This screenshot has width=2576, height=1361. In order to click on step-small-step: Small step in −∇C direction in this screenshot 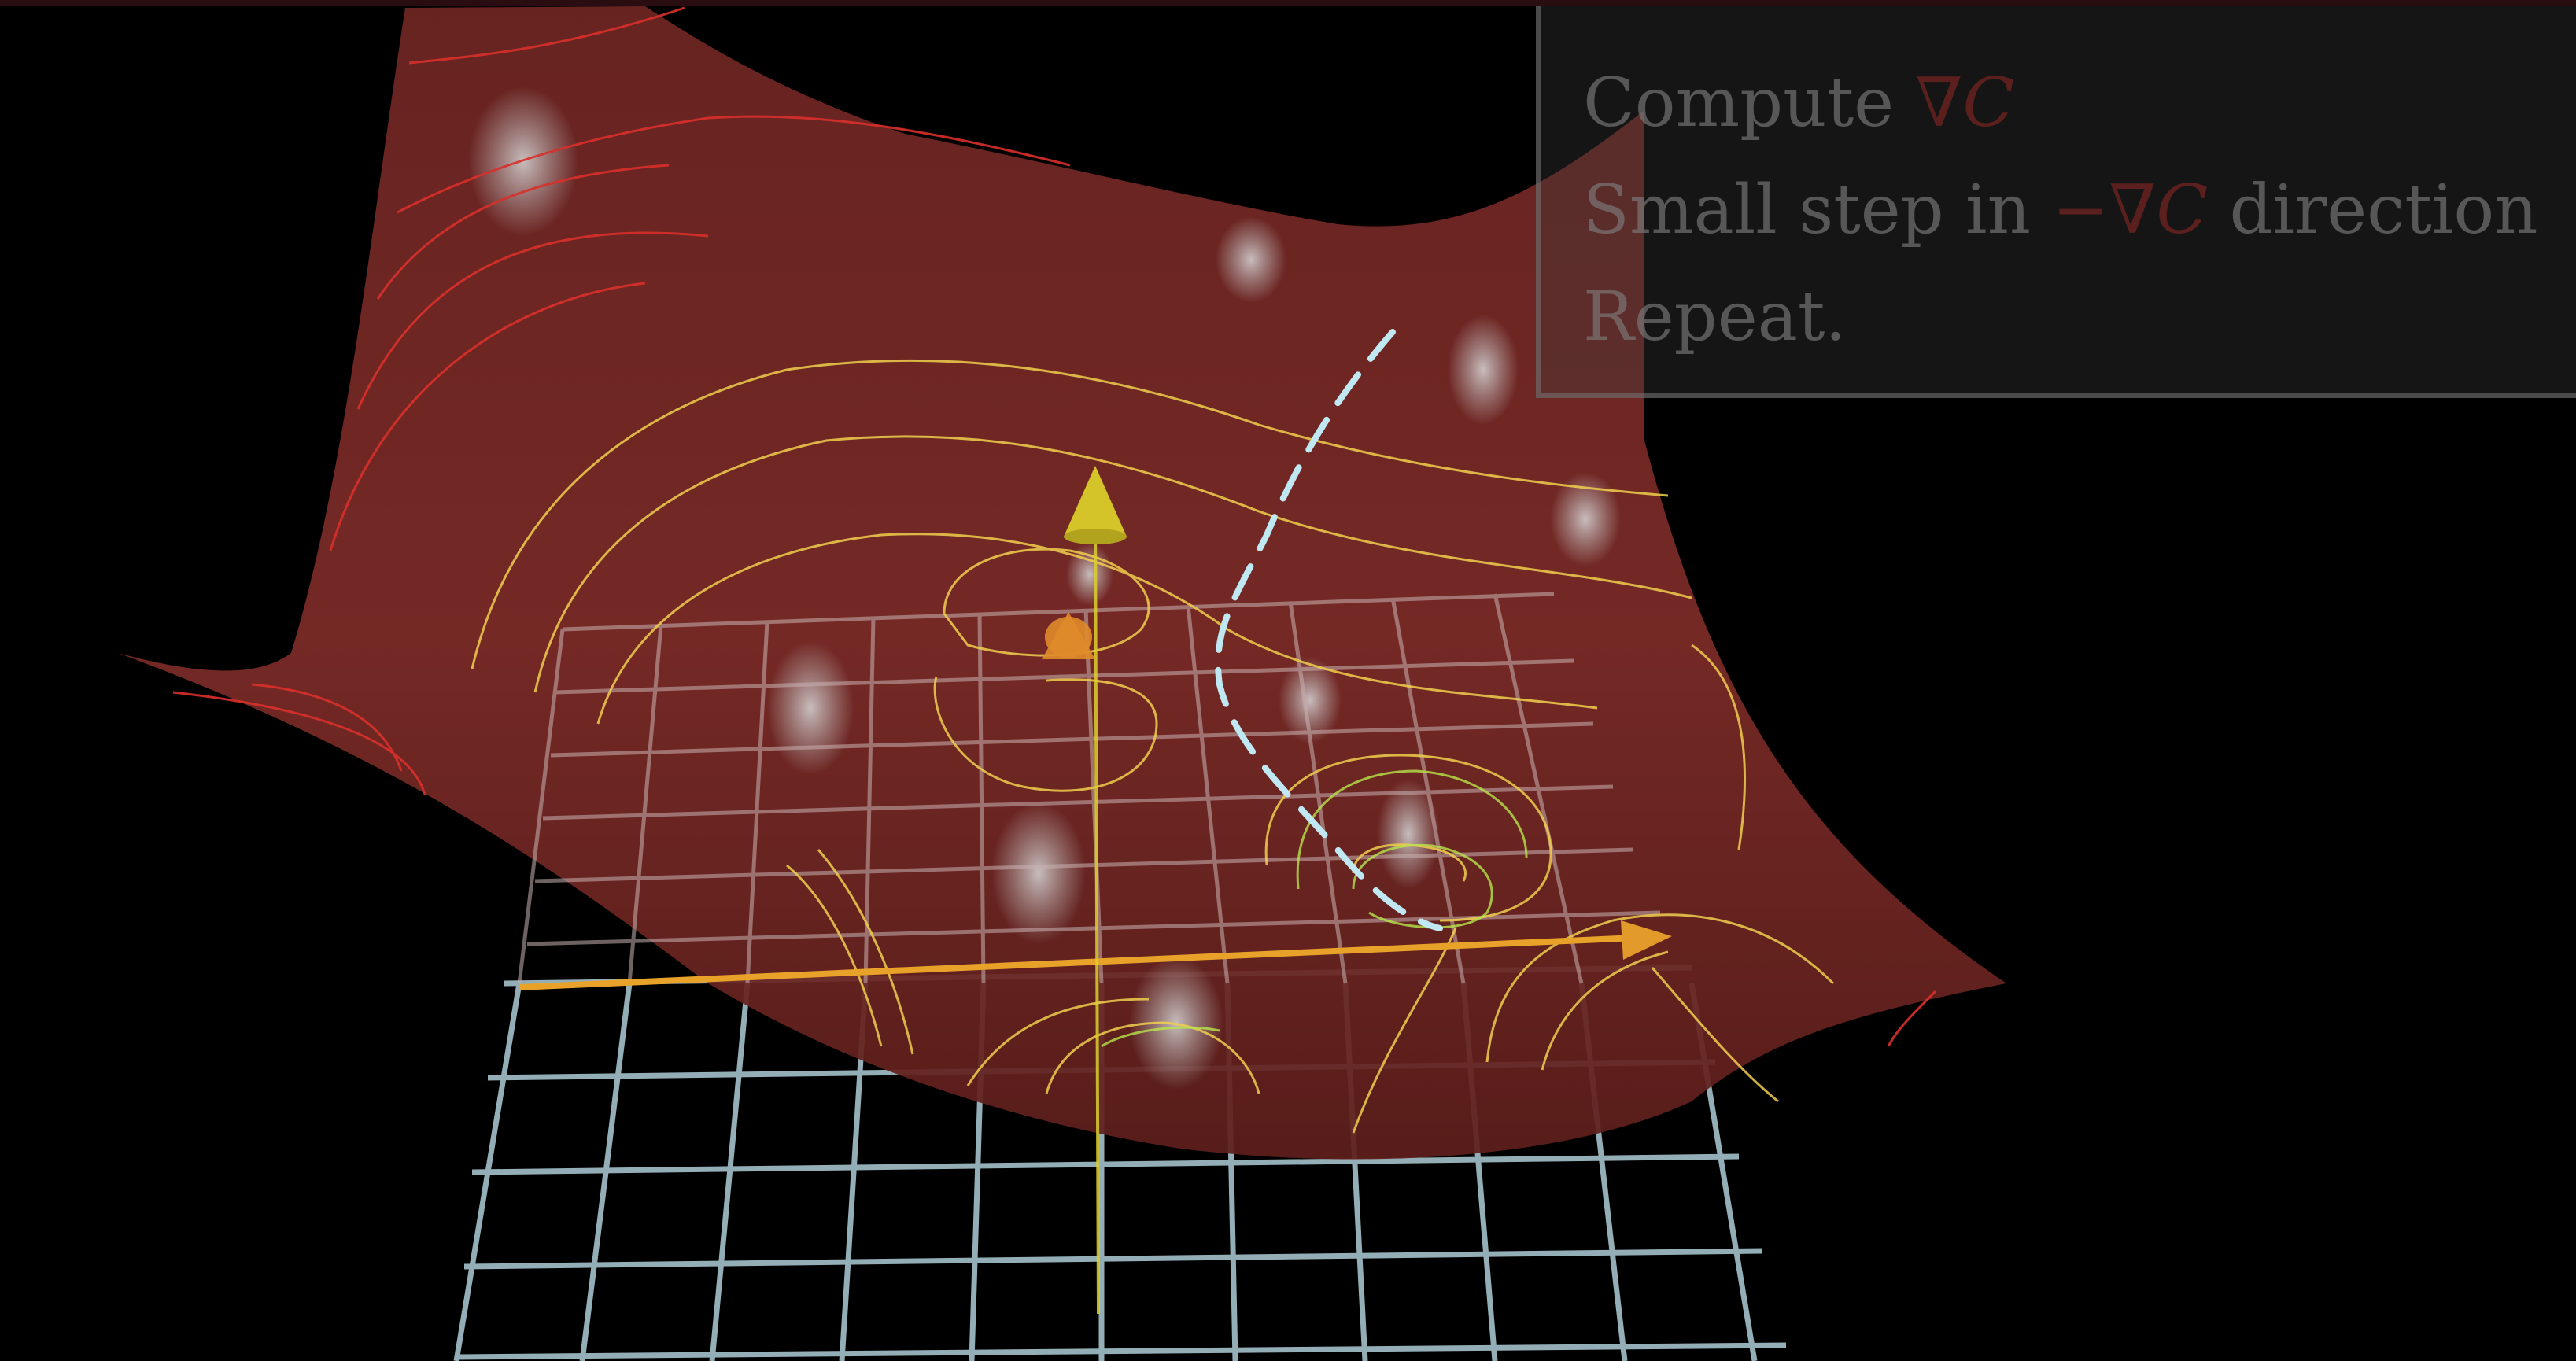, I will do `click(2060, 210)`.